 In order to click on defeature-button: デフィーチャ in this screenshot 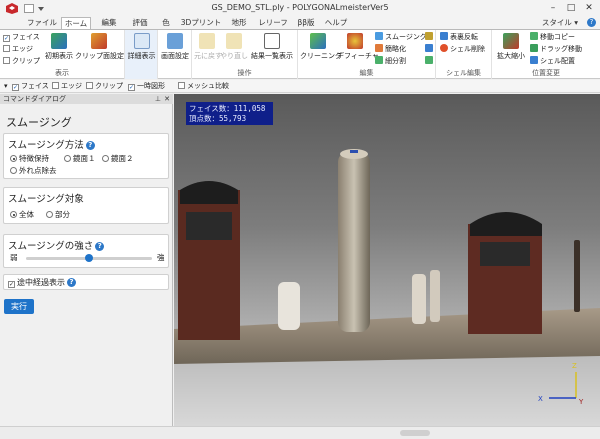, I will do `click(358, 47)`.